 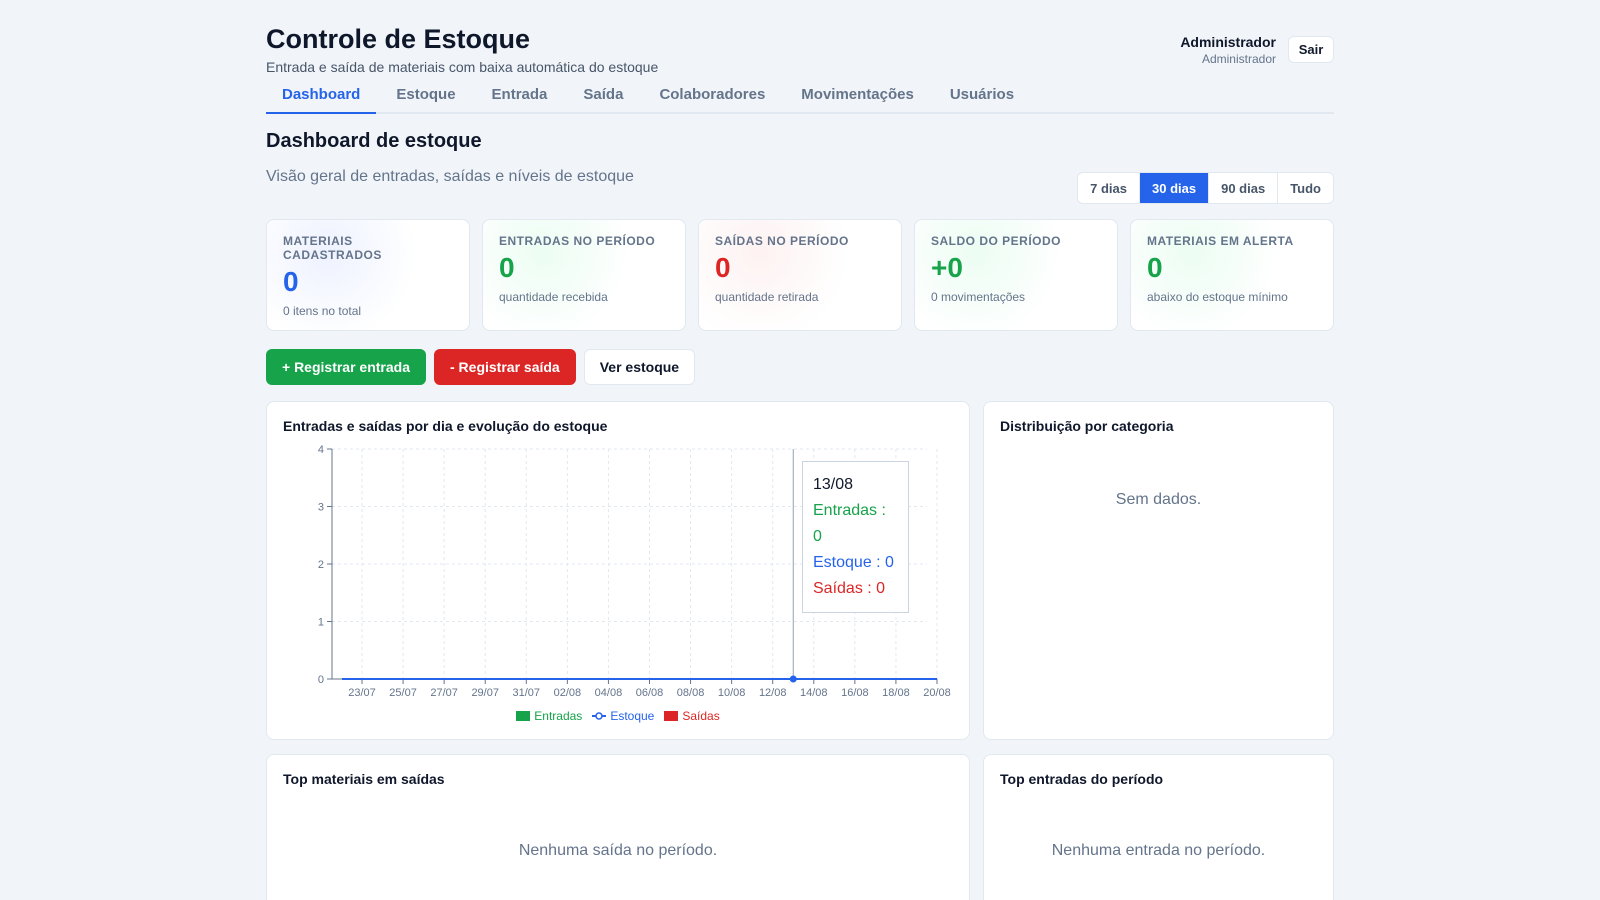 I want to click on x-tick-label: 27/07, so click(x=444, y=693).